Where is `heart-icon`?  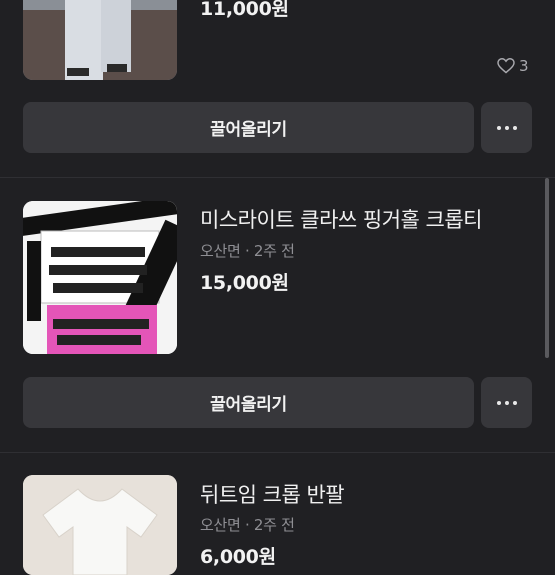 heart-icon is located at coordinates (506, 66).